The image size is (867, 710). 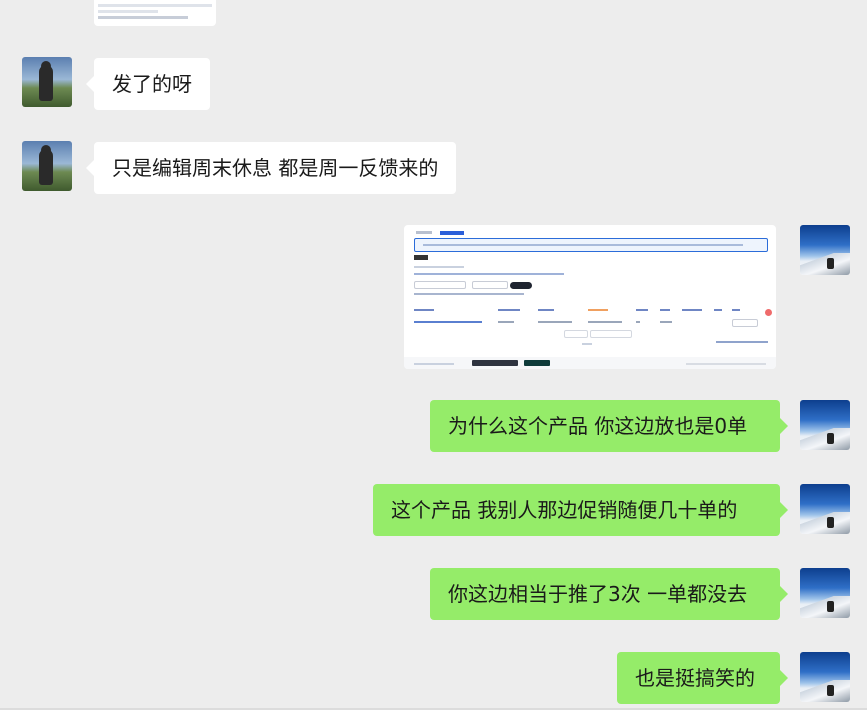 I want to click on message-bubble-outgoing: 也是挺搞笑的, so click(x=702, y=678).